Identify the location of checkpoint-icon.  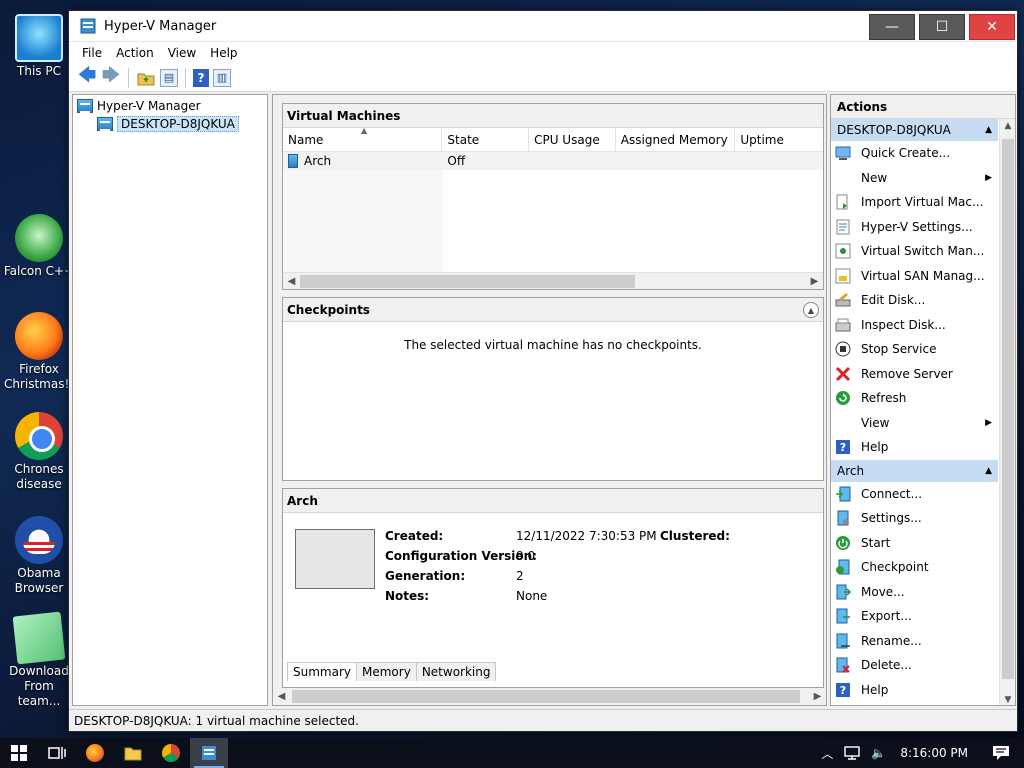
(843, 567).